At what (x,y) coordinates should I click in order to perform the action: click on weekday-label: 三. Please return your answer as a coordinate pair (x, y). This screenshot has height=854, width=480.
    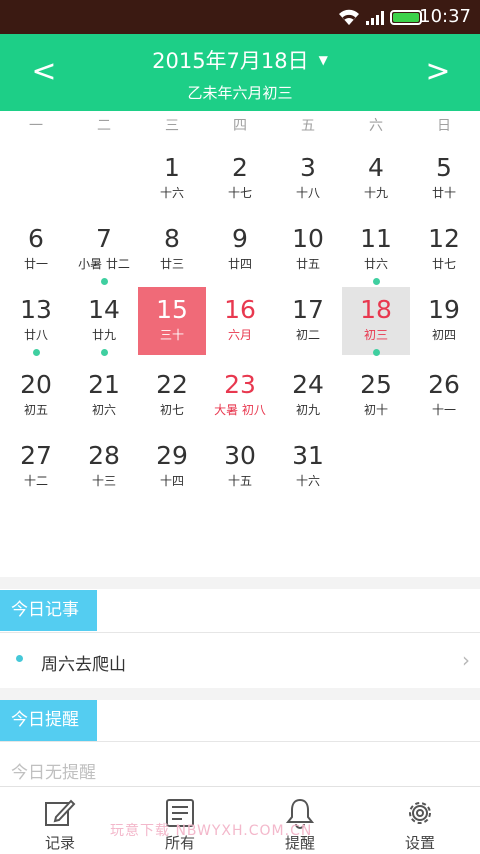
    Looking at the image, I should click on (172, 126).